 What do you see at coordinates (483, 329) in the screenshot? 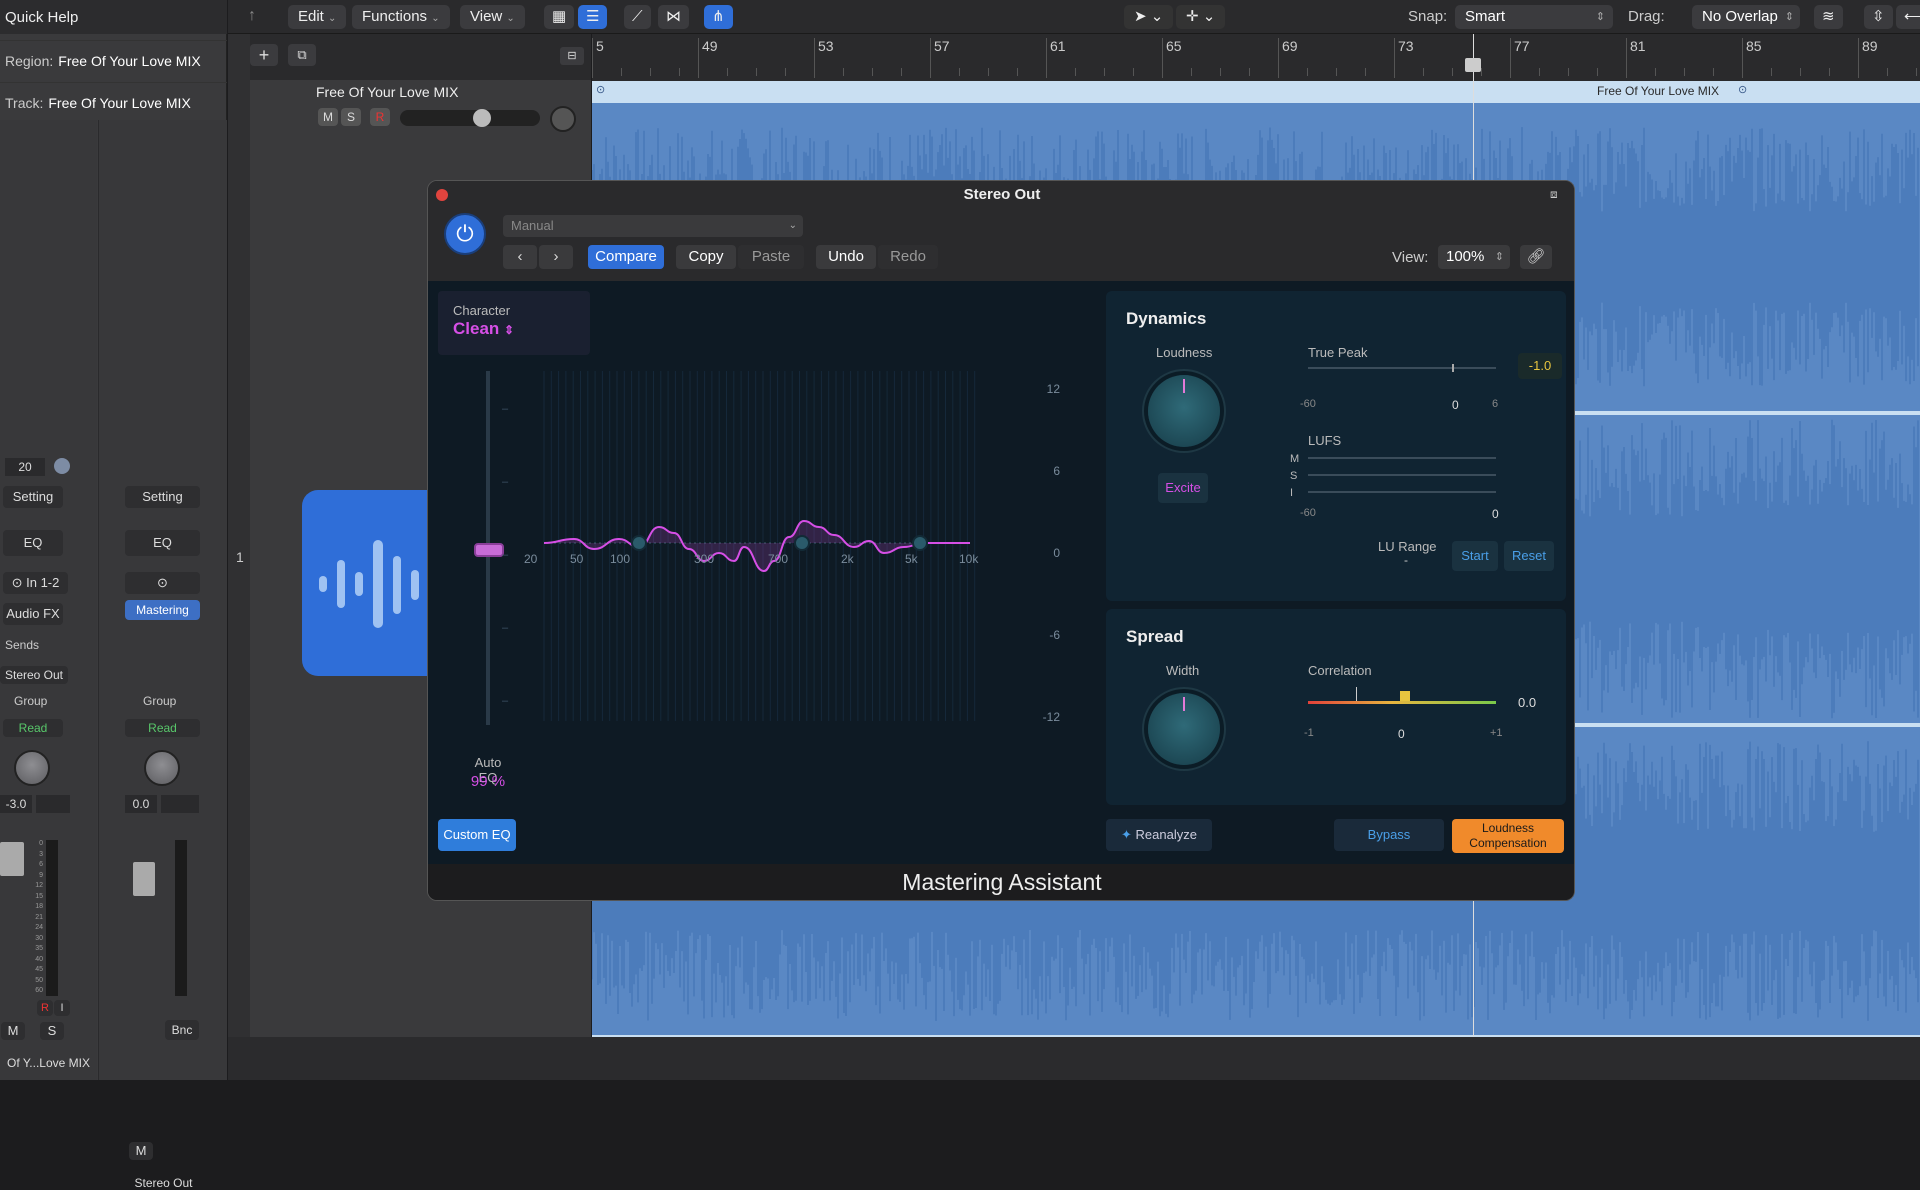
I see `character-value: Clean ⇕` at bounding box center [483, 329].